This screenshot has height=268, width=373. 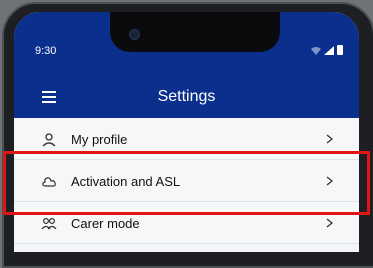 What do you see at coordinates (134, 34) in the screenshot?
I see `camera-icon` at bounding box center [134, 34].